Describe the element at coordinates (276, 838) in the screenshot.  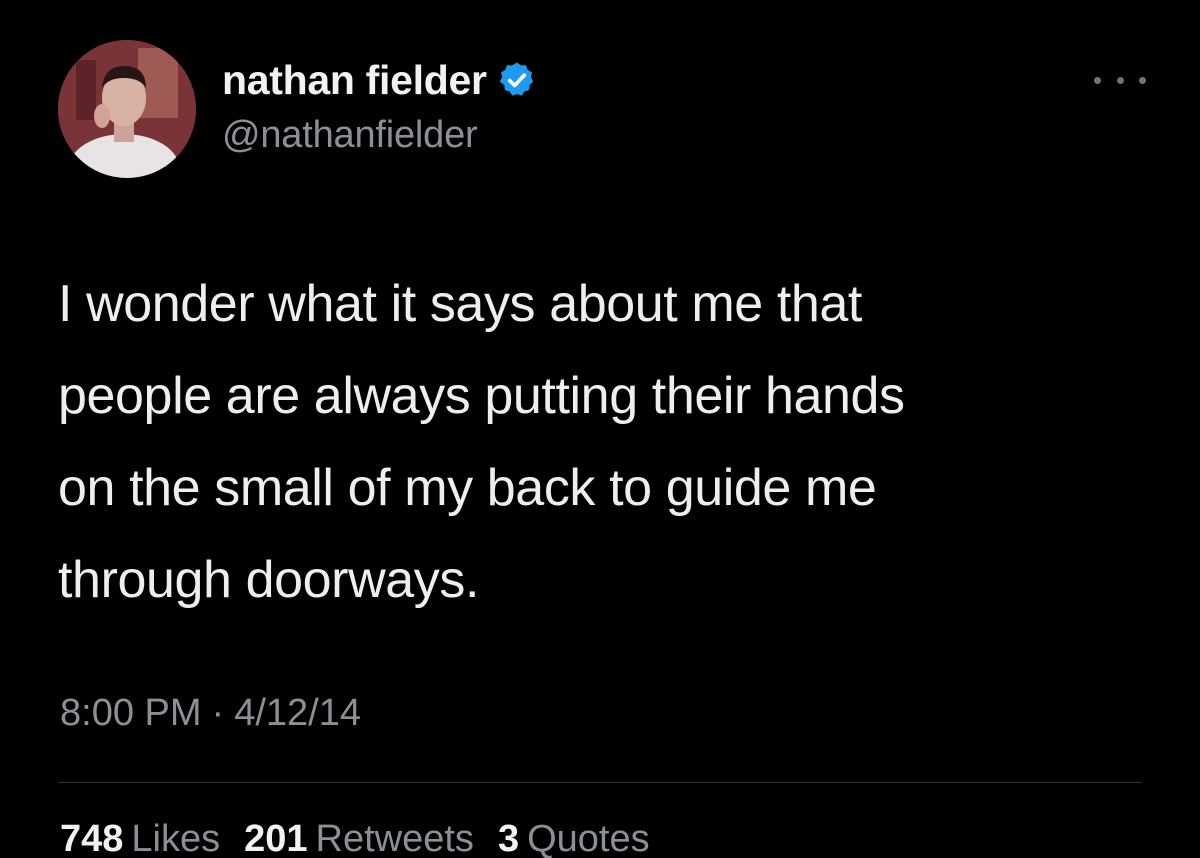
I see `retweets-count: 201` at that location.